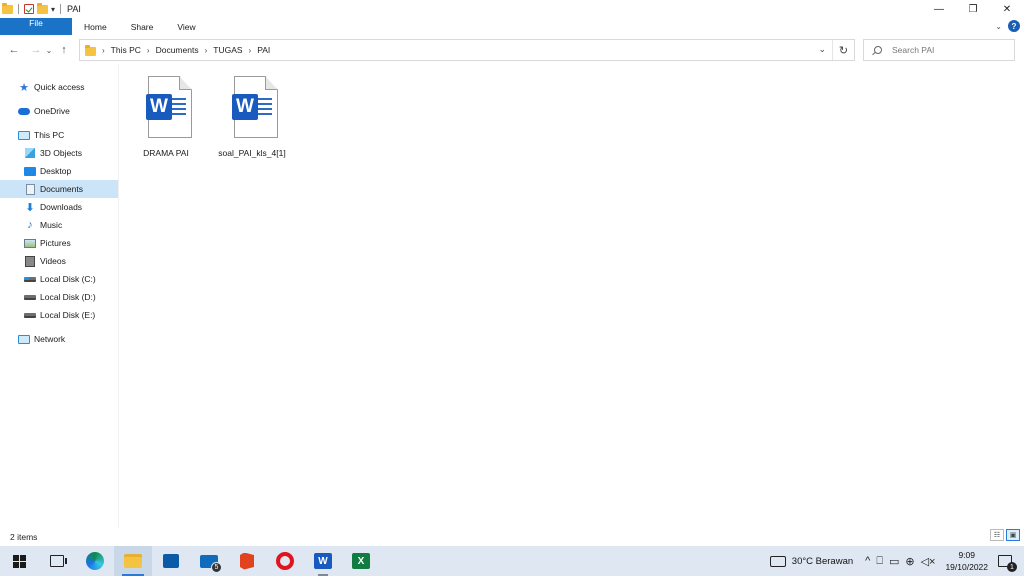 The height and width of the screenshot is (576, 1024). What do you see at coordinates (227, 50) in the screenshot?
I see `breadcrumb-tugas: TUGAS` at bounding box center [227, 50].